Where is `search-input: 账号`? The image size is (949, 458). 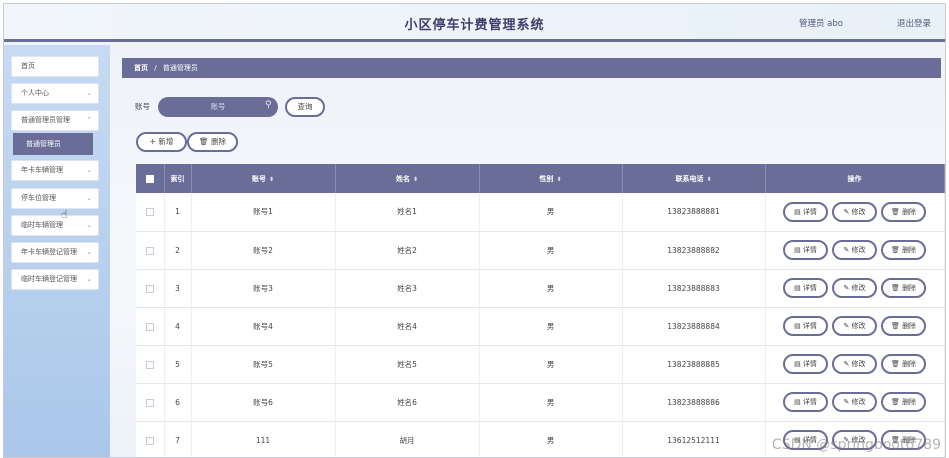 search-input: 账号 is located at coordinates (218, 107).